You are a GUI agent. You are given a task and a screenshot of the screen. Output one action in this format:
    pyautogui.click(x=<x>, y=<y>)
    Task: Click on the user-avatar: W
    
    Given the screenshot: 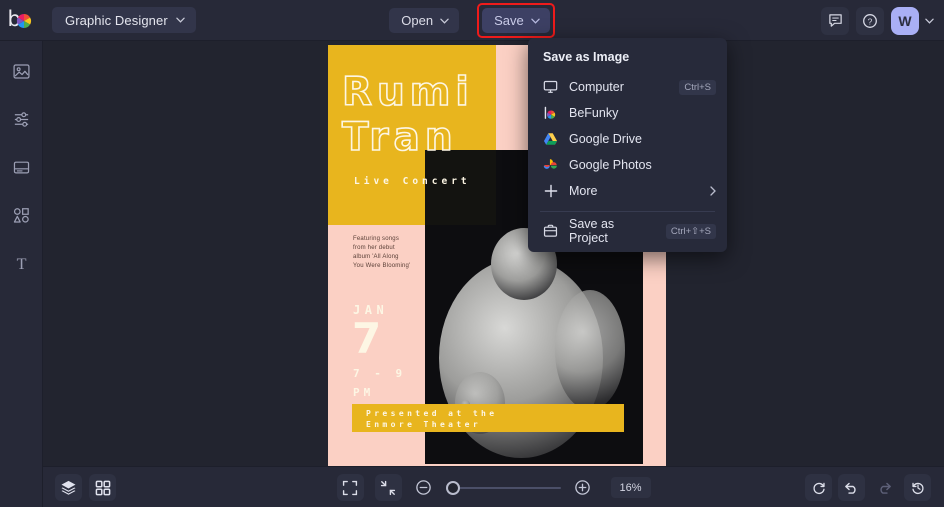 What is the action you would take?
    pyautogui.click(x=905, y=20)
    